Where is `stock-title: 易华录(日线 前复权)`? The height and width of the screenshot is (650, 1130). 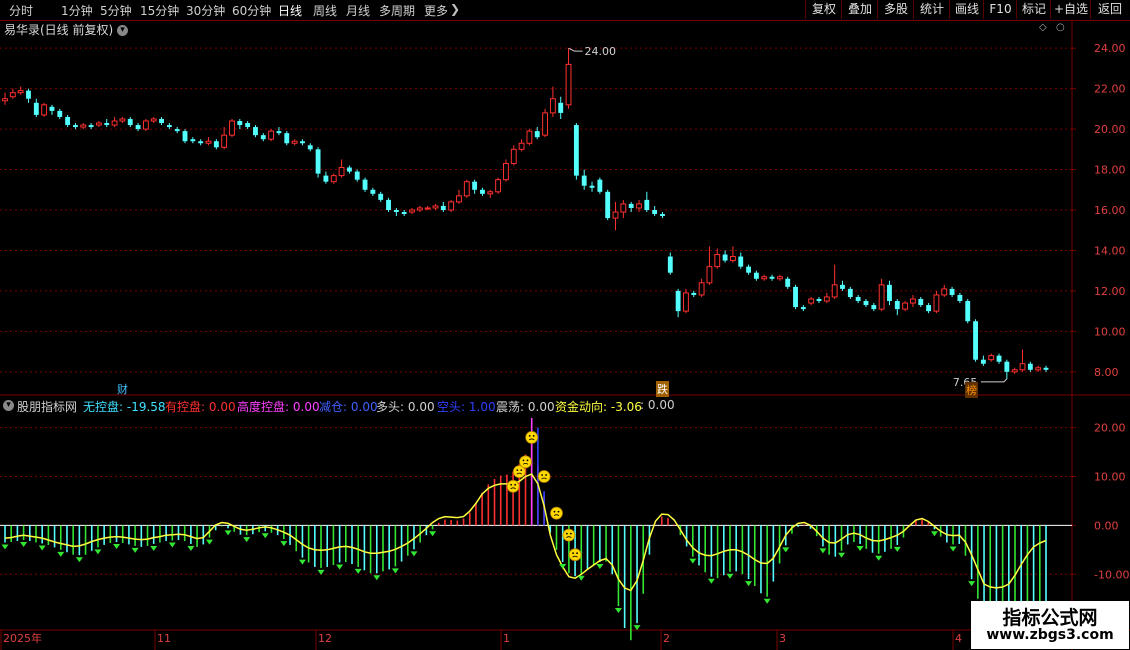 stock-title: 易华录(日线 前复权) is located at coordinates (59, 30).